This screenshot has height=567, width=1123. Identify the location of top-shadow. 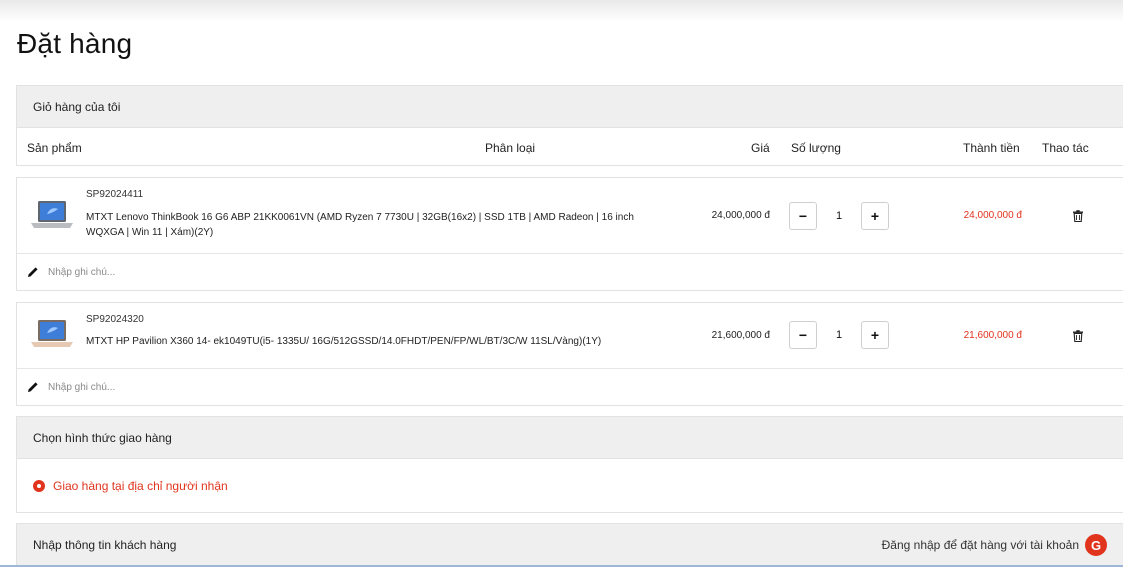
(561, 11).